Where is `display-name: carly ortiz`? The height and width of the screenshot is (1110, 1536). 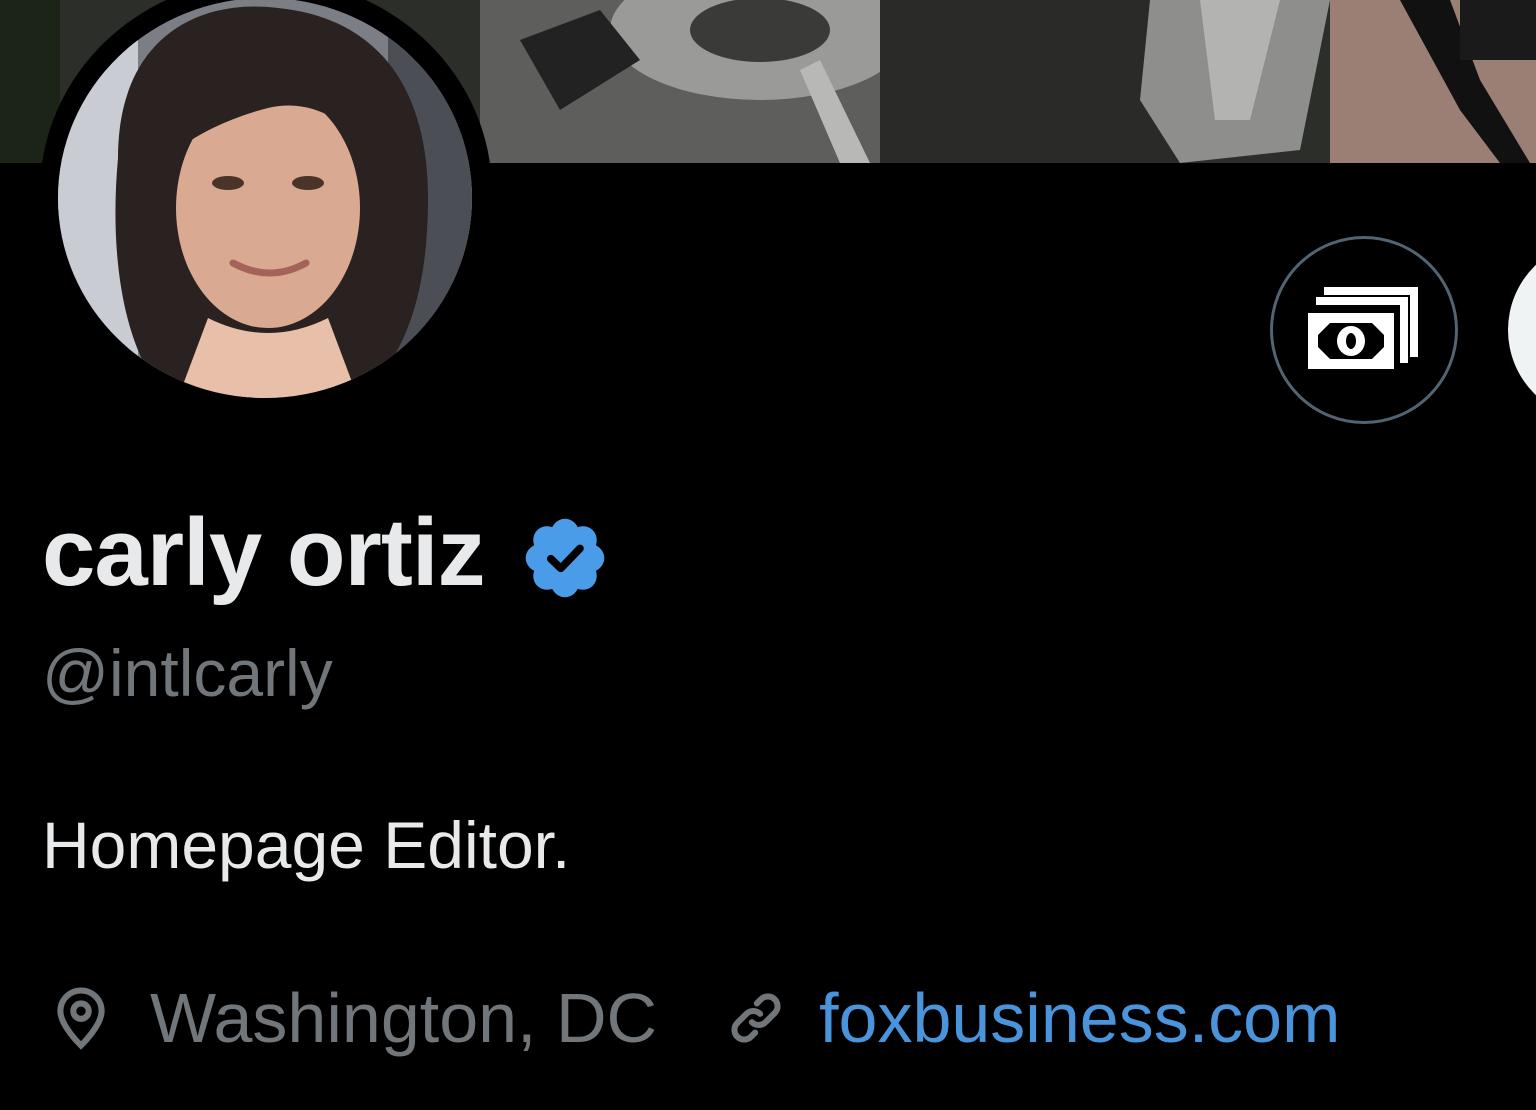 display-name: carly ortiz is located at coordinates (264, 552).